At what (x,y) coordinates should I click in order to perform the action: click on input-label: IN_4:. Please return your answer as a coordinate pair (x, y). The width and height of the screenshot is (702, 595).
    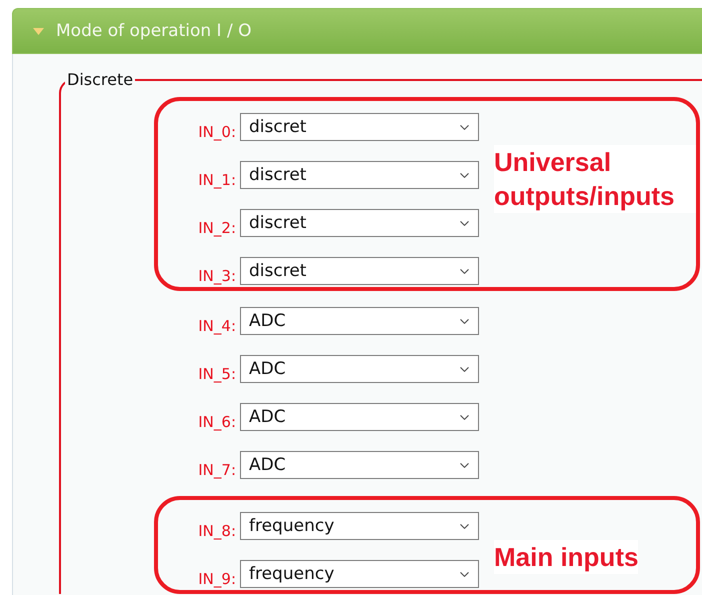
    Looking at the image, I should click on (216, 326).